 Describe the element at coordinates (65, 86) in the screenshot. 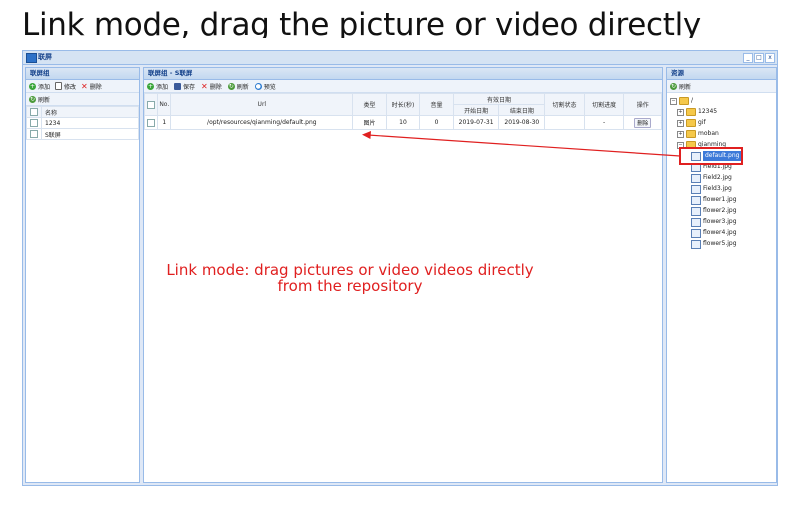

I see `group-edit-button: 修改` at that location.